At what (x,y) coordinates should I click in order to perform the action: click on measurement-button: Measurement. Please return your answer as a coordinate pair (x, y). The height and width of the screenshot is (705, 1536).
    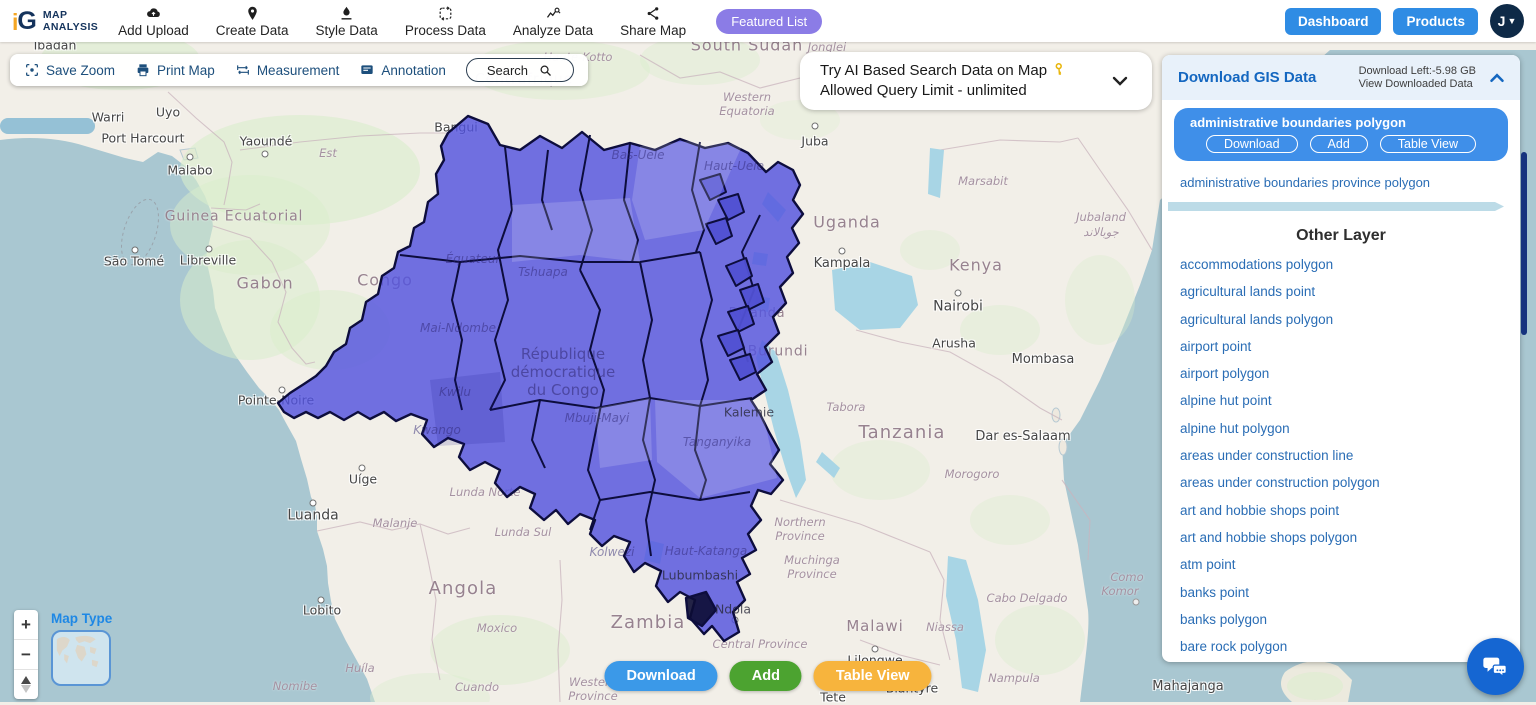
    Looking at the image, I should click on (287, 70).